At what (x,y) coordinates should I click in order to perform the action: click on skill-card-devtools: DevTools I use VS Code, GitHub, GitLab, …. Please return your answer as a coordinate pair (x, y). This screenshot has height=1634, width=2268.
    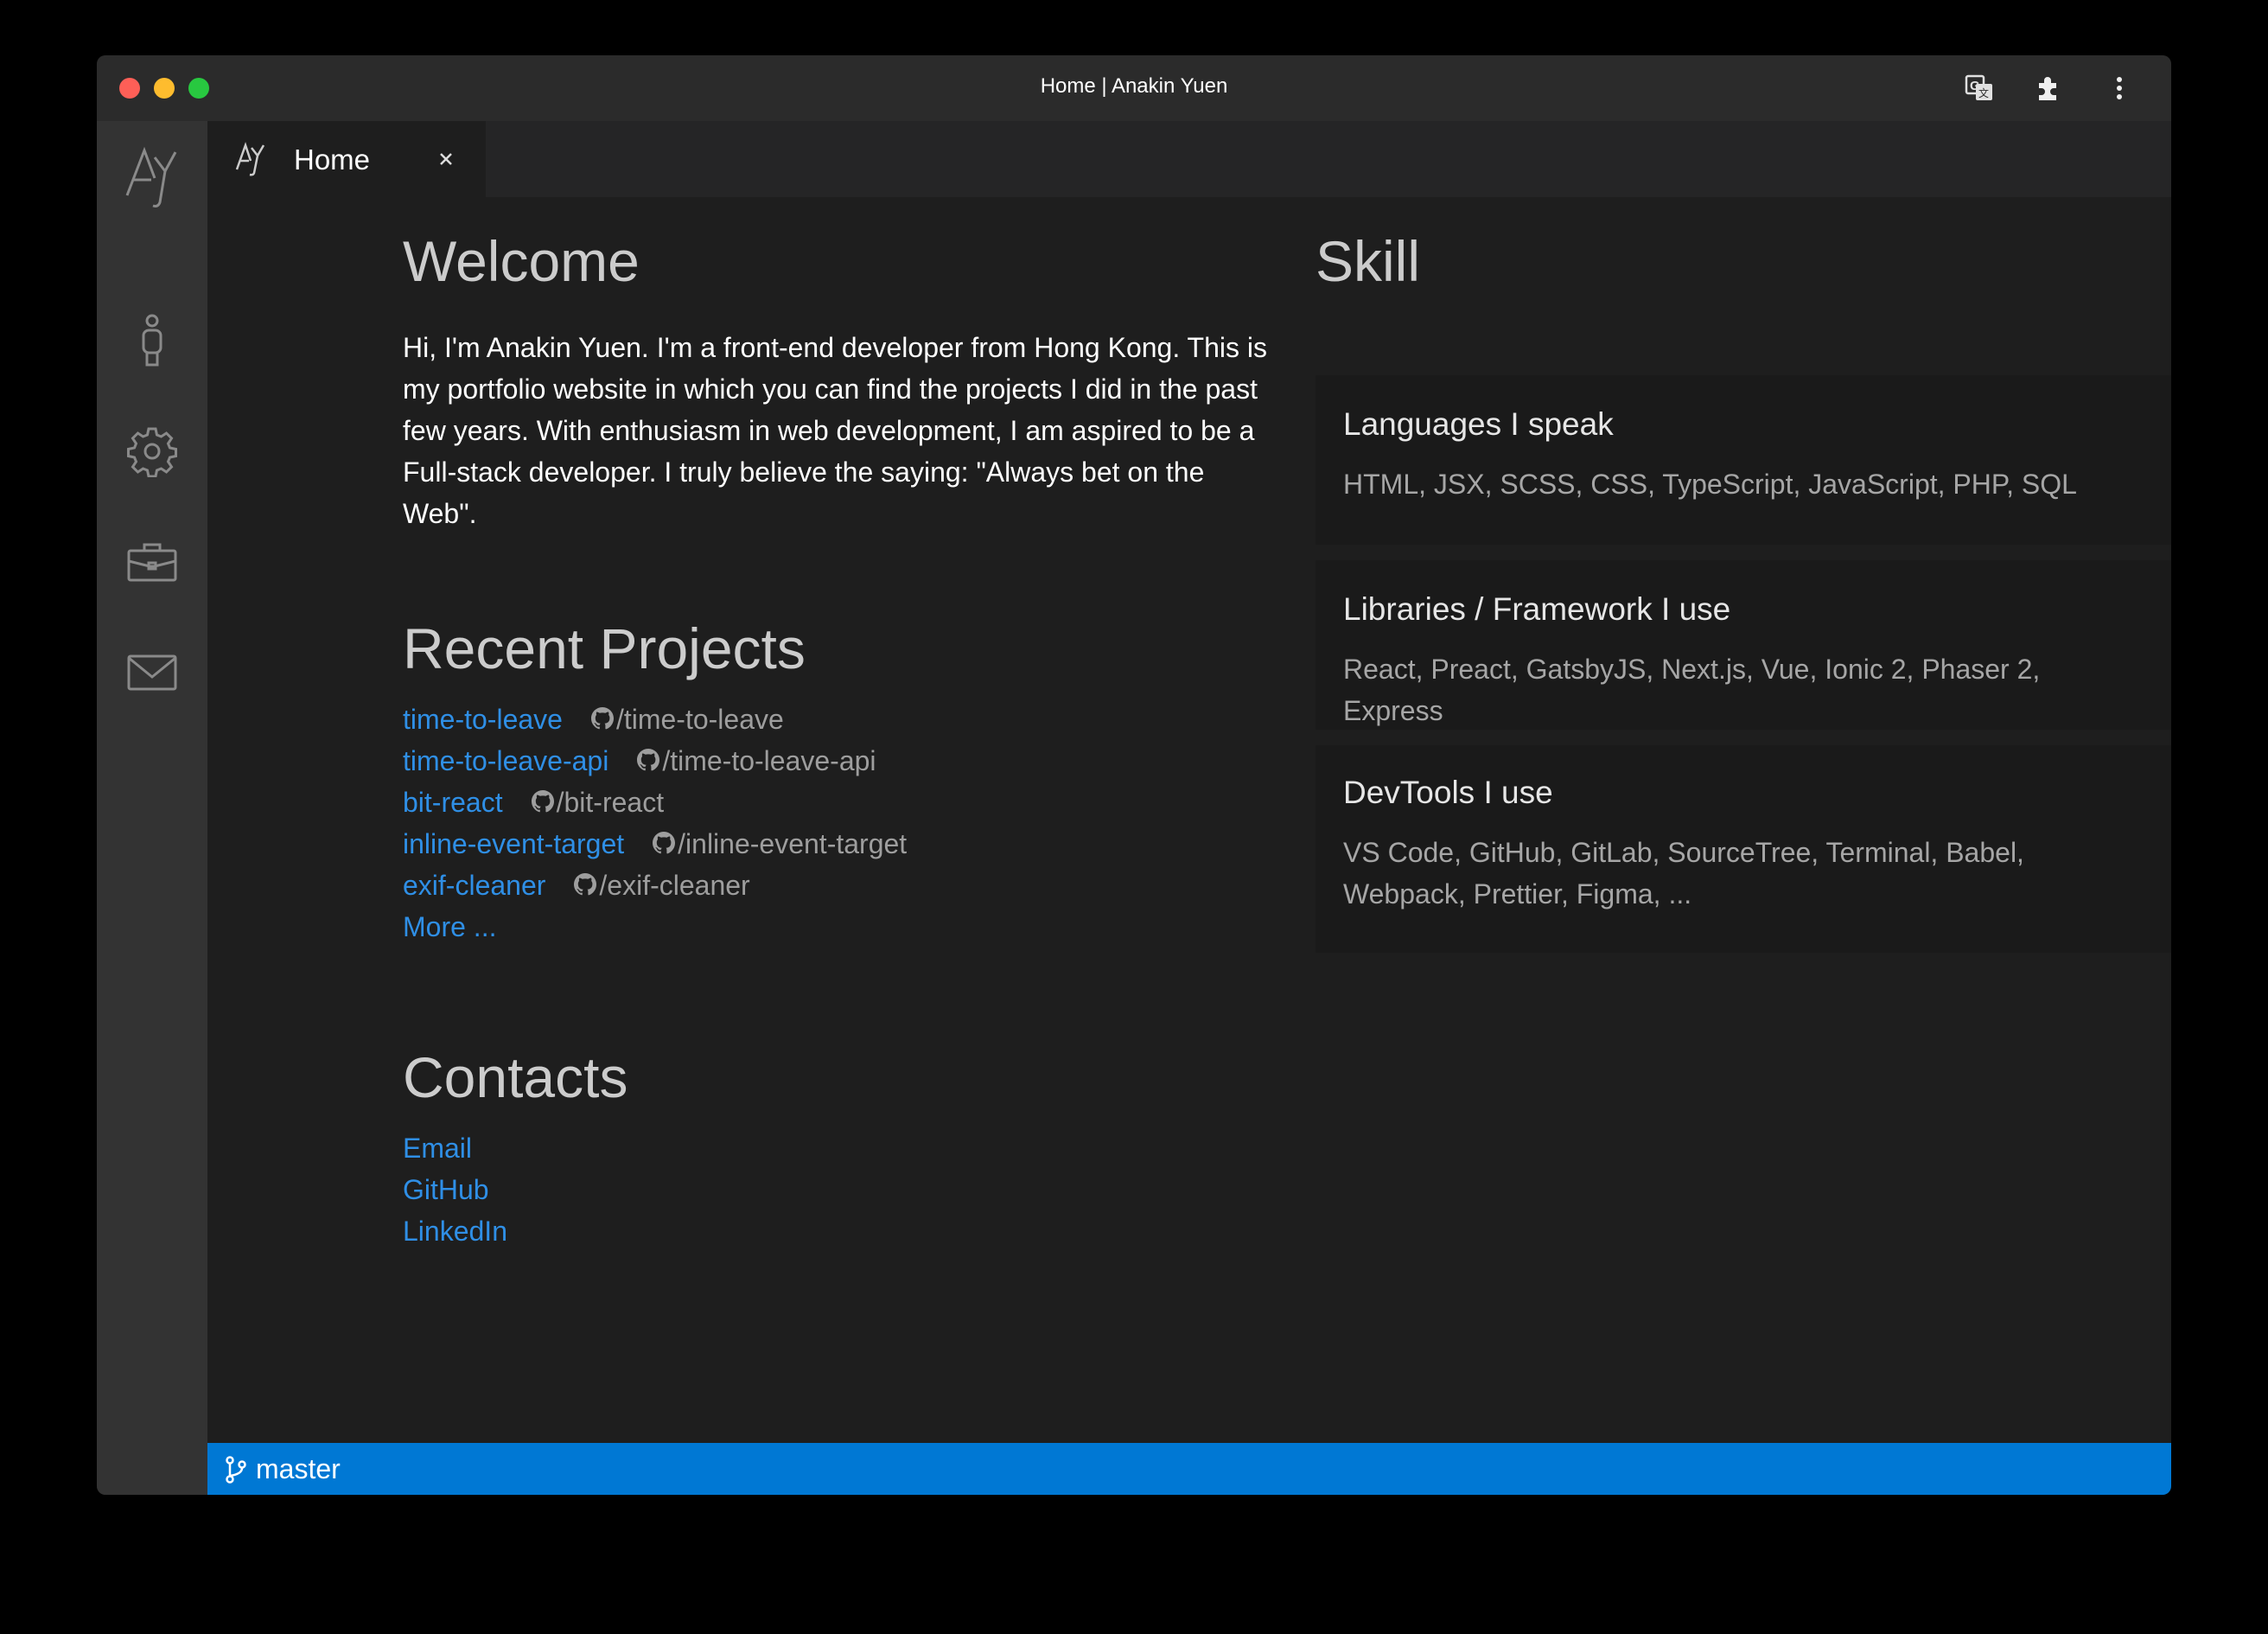
    Looking at the image, I should click on (1743, 849).